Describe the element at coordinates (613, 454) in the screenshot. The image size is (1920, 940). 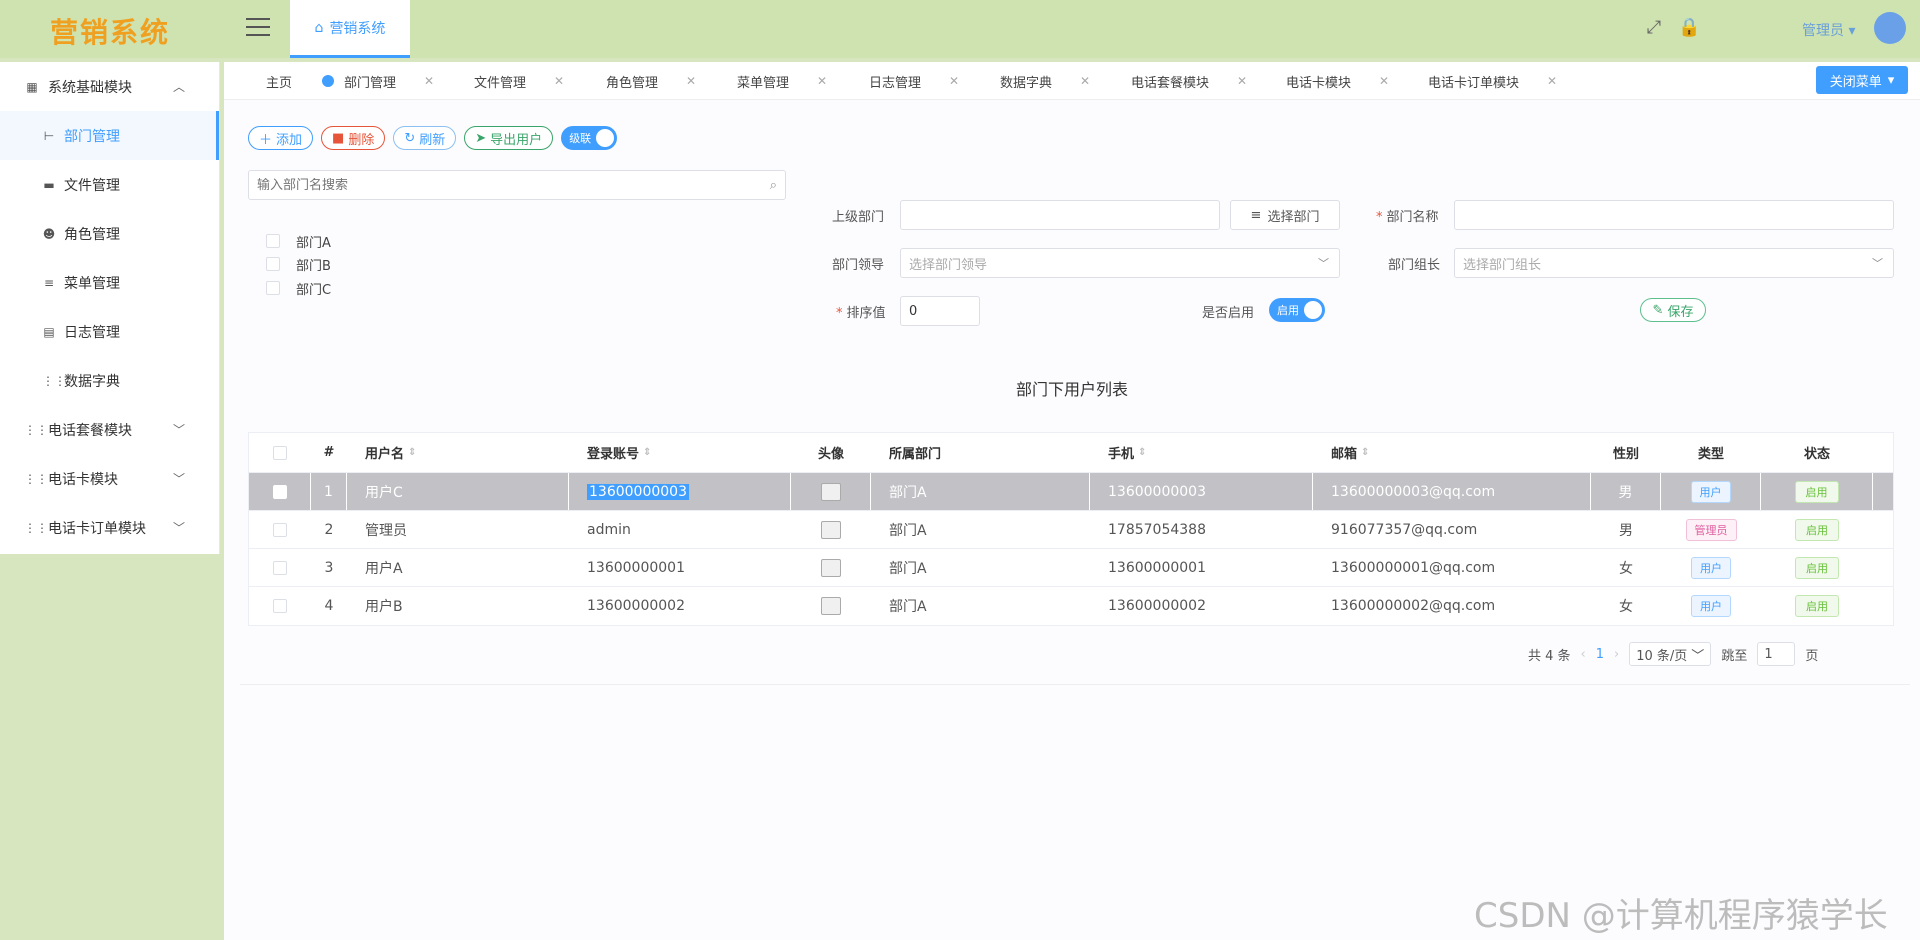
I see `header-label: 登录账号` at that location.